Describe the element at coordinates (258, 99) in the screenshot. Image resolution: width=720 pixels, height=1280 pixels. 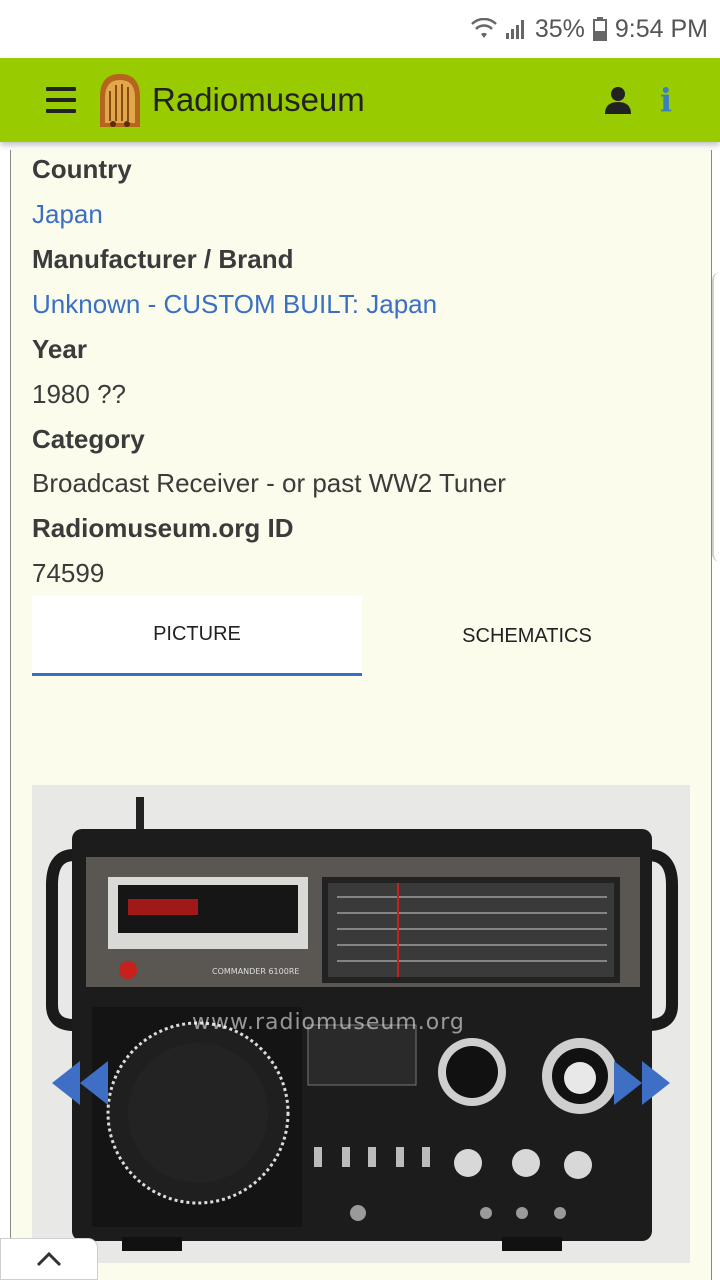
I see `app-title: Radiomuseum` at that location.